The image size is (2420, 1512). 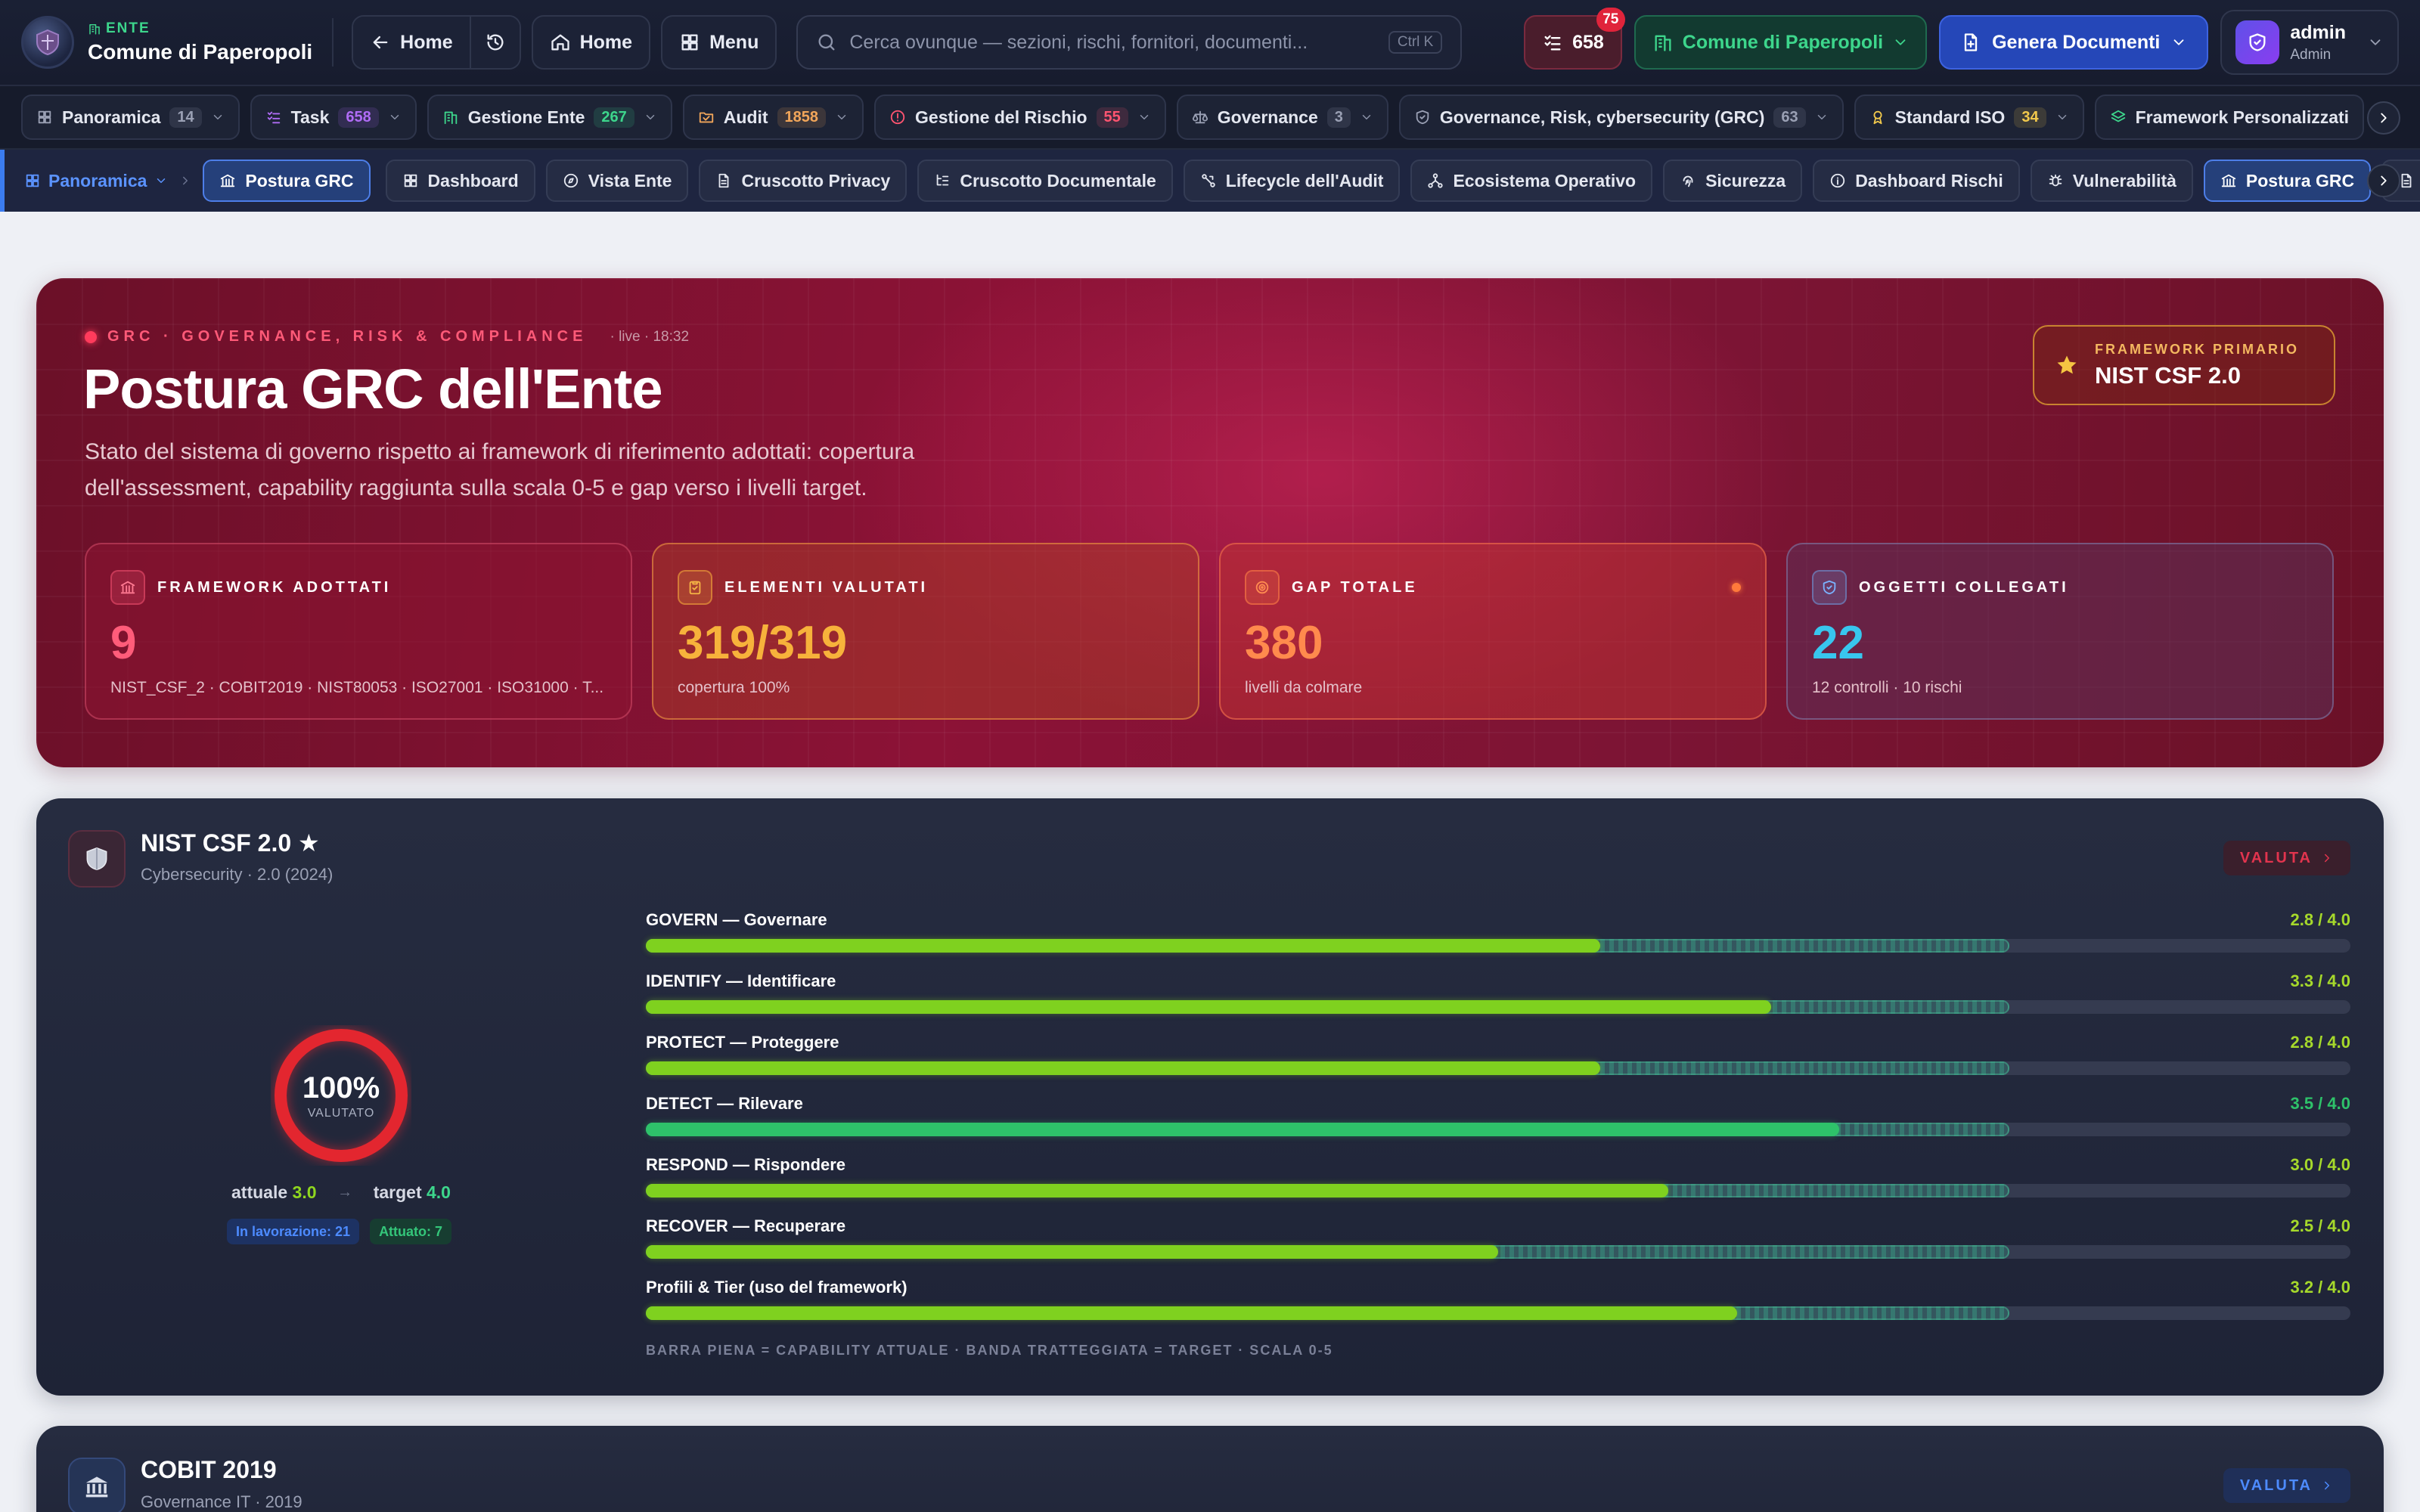 I want to click on sub-tab: Ecosistema Operativo, so click(x=1531, y=181).